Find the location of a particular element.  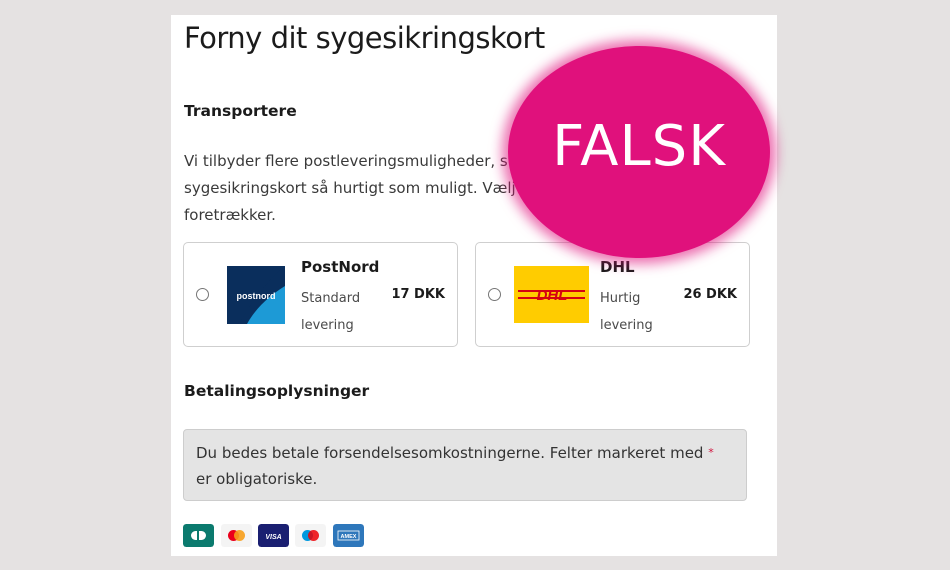

dankort-icon is located at coordinates (198, 535).